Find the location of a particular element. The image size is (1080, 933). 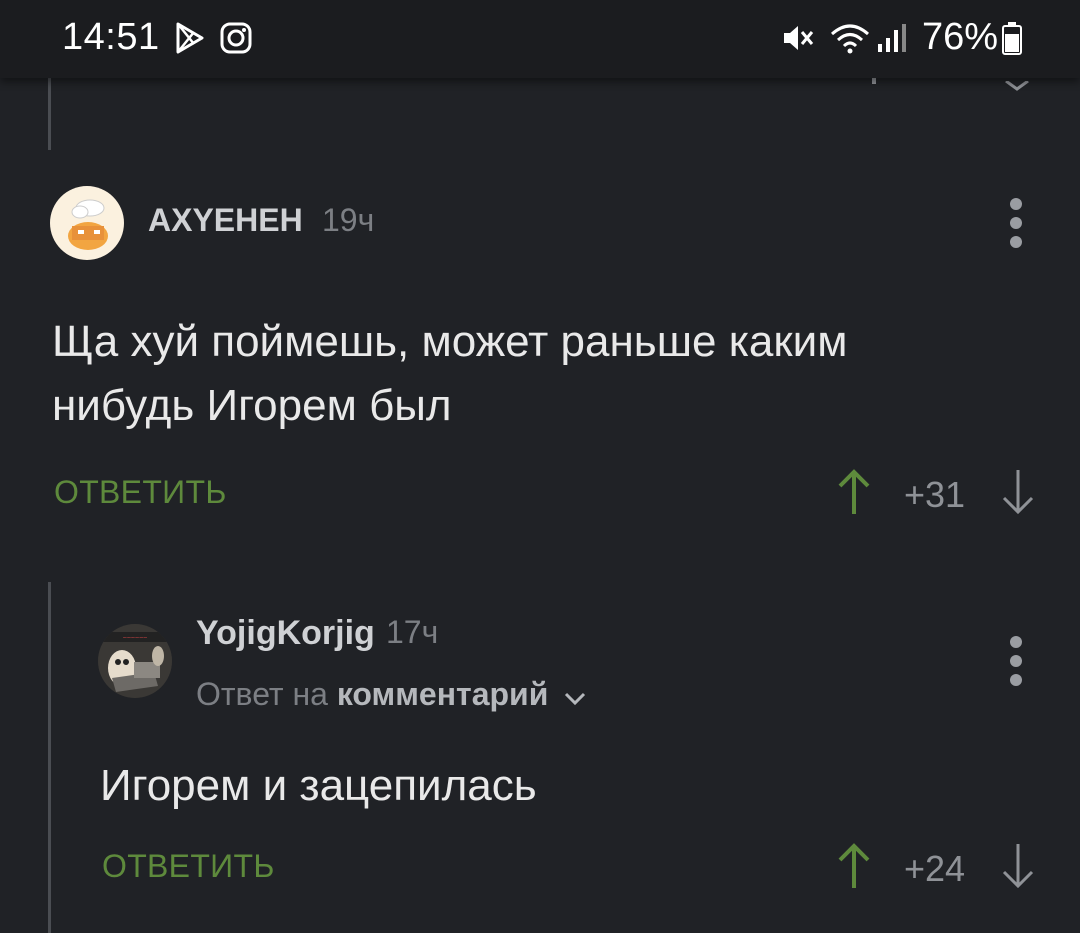

comment-text-line: Игорем и зацепилась is located at coordinates (318, 785).